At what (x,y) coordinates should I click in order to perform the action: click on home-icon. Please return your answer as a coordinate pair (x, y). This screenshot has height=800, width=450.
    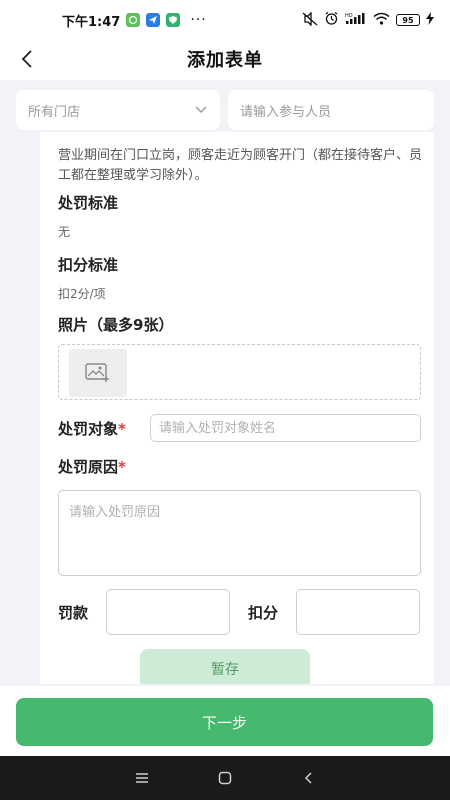
    Looking at the image, I should click on (225, 778).